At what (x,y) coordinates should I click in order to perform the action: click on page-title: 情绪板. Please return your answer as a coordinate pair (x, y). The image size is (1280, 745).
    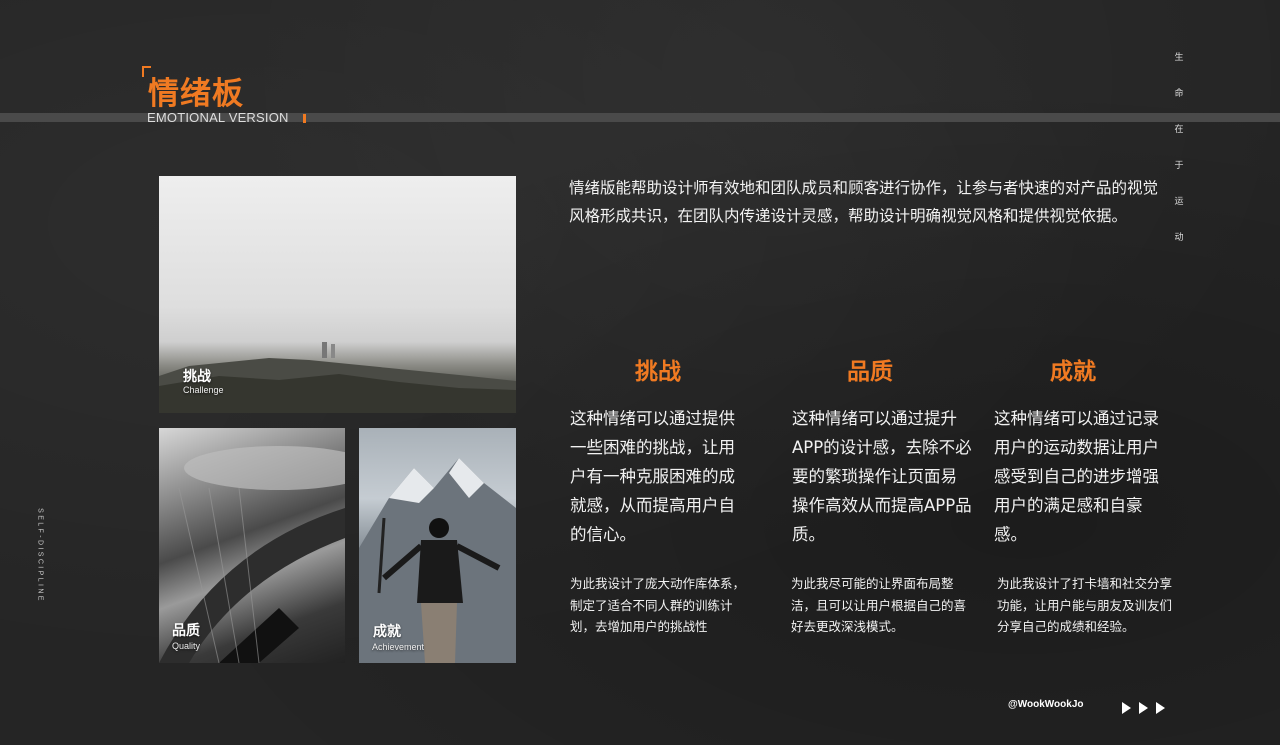
    Looking at the image, I should click on (196, 94).